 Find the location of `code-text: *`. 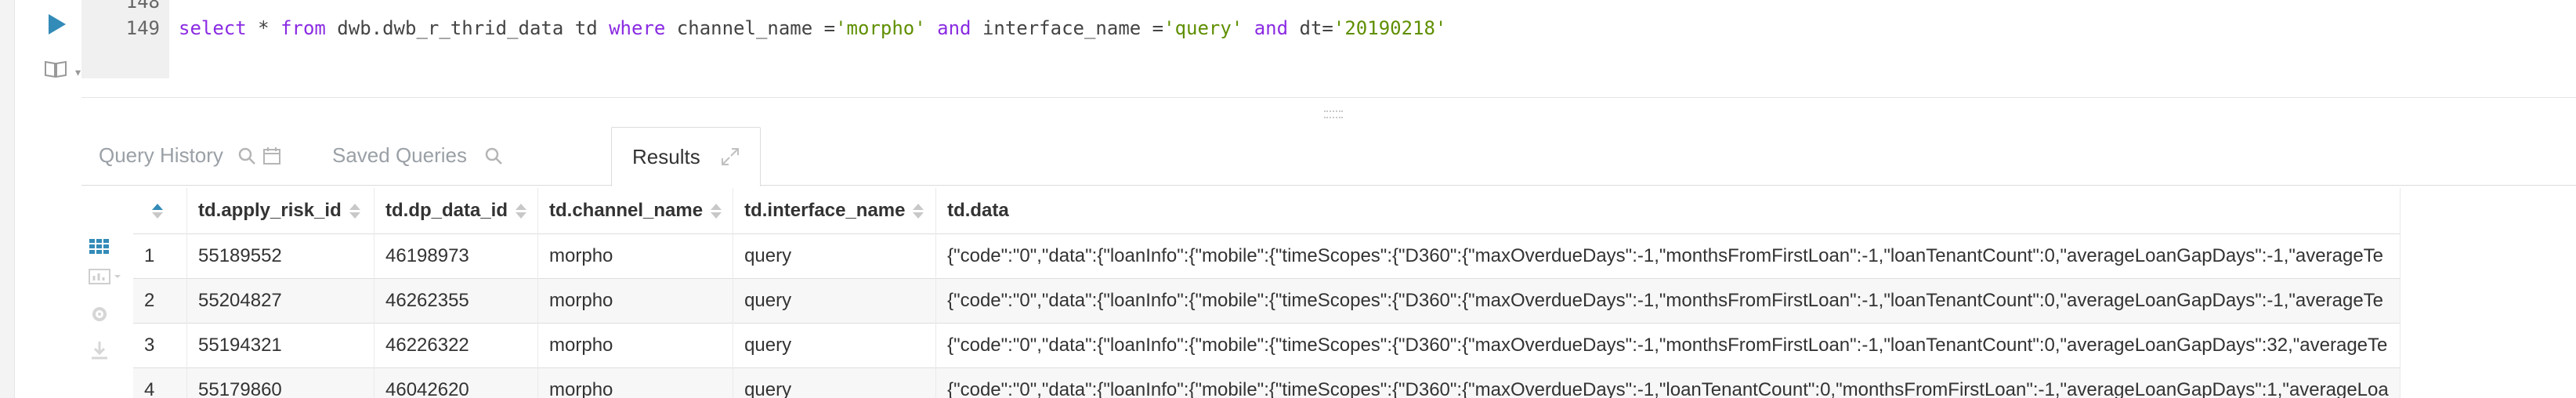

code-text: * is located at coordinates (263, 28).